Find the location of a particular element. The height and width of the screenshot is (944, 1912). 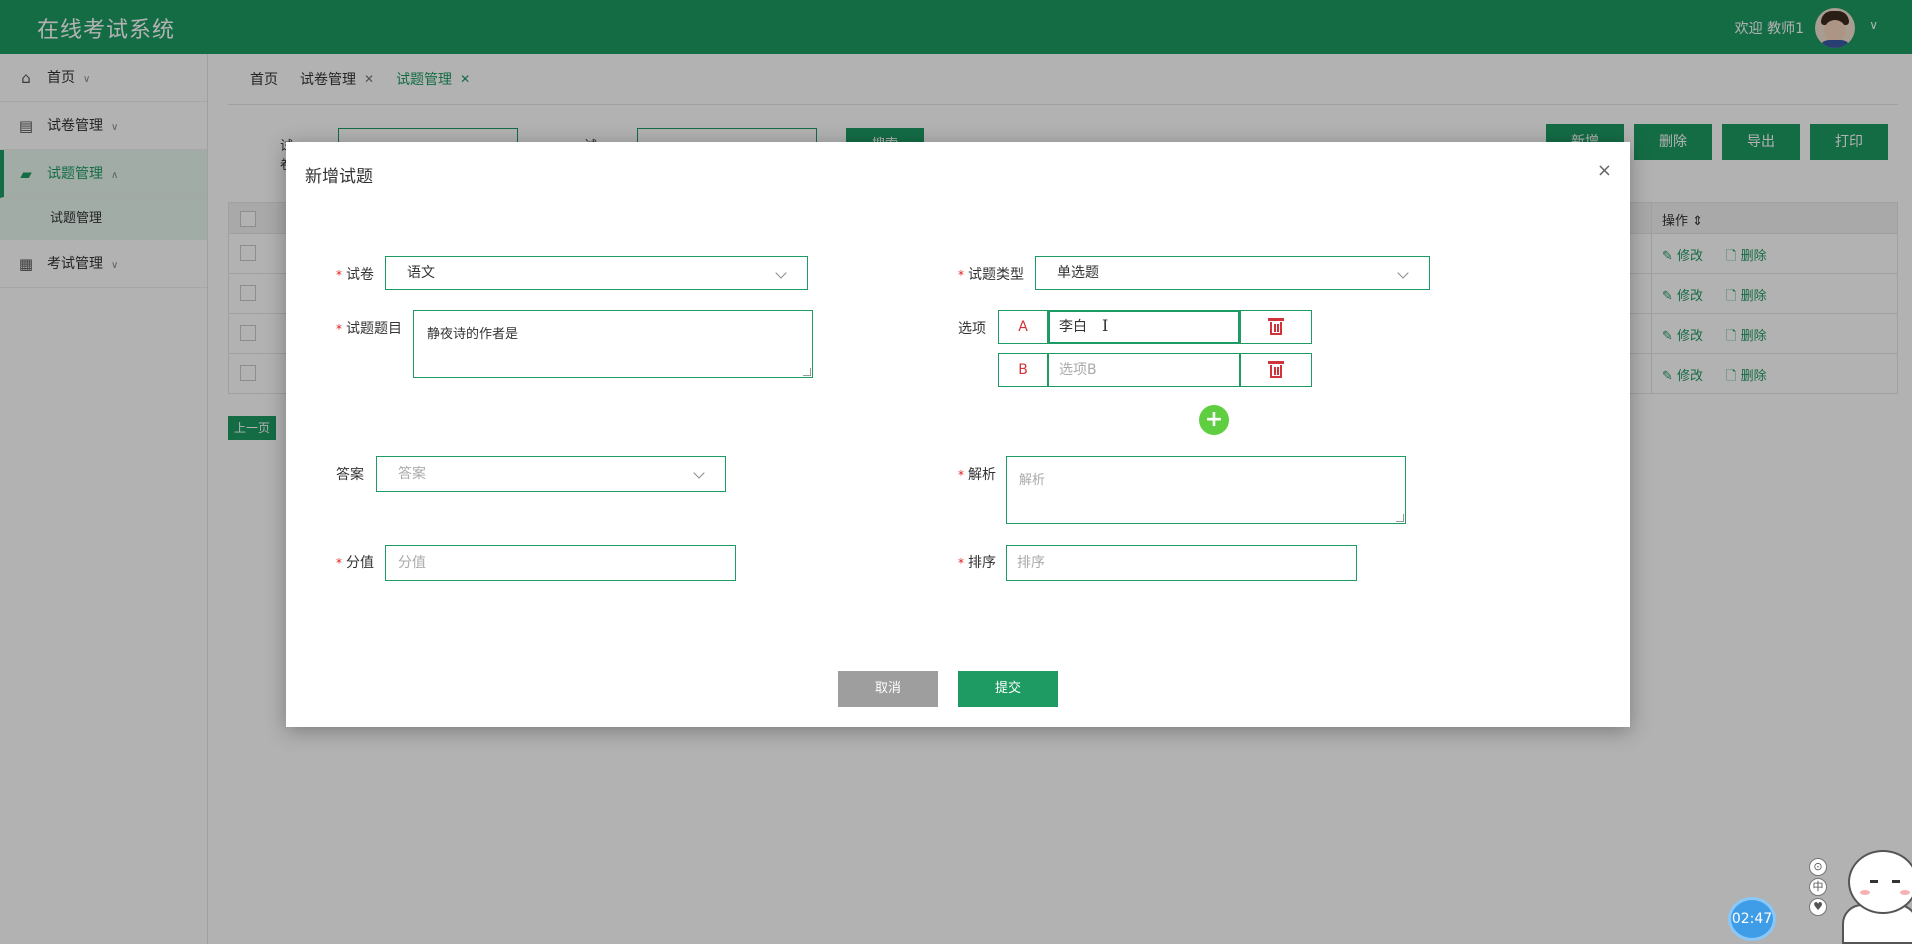

option-b-letter: B is located at coordinates (1023, 370).